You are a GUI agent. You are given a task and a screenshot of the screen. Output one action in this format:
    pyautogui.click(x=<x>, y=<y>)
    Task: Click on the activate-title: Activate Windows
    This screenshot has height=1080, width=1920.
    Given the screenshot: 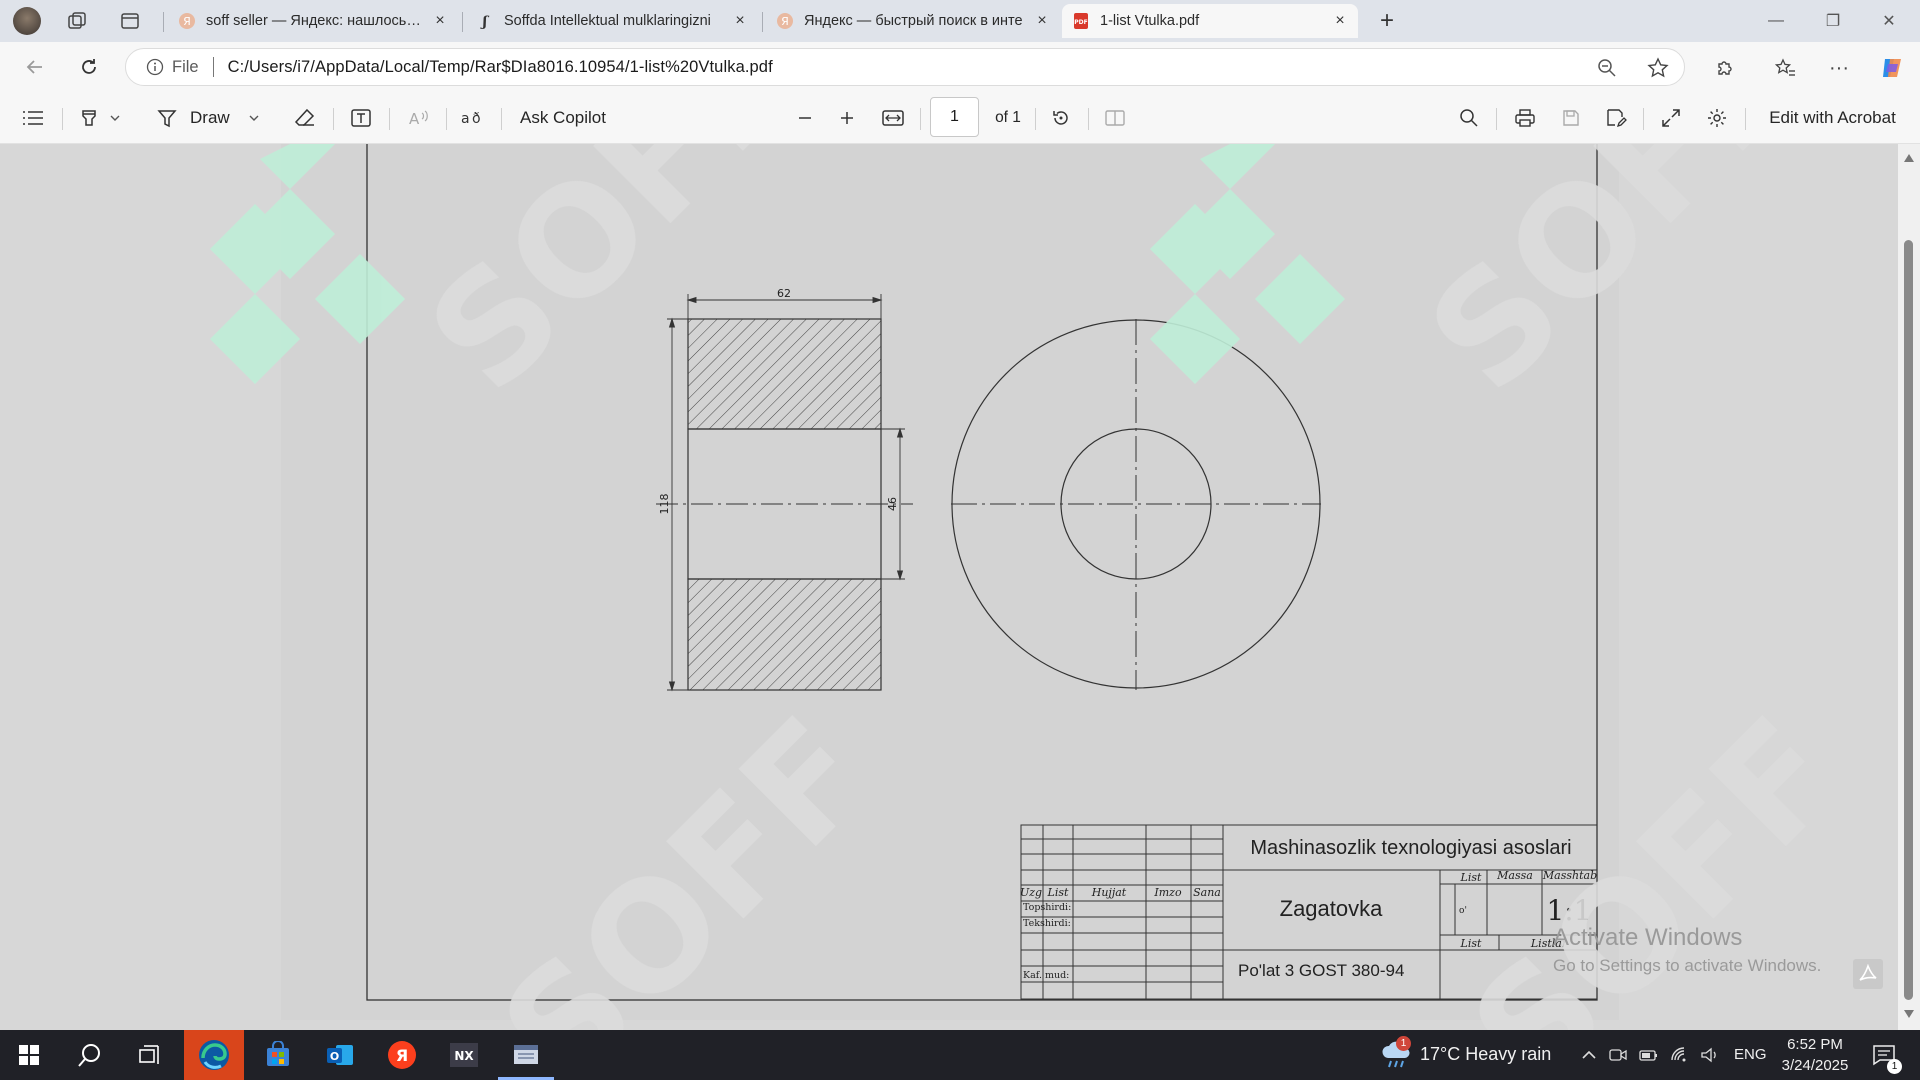 What is the action you would take?
    pyautogui.click(x=1648, y=937)
    